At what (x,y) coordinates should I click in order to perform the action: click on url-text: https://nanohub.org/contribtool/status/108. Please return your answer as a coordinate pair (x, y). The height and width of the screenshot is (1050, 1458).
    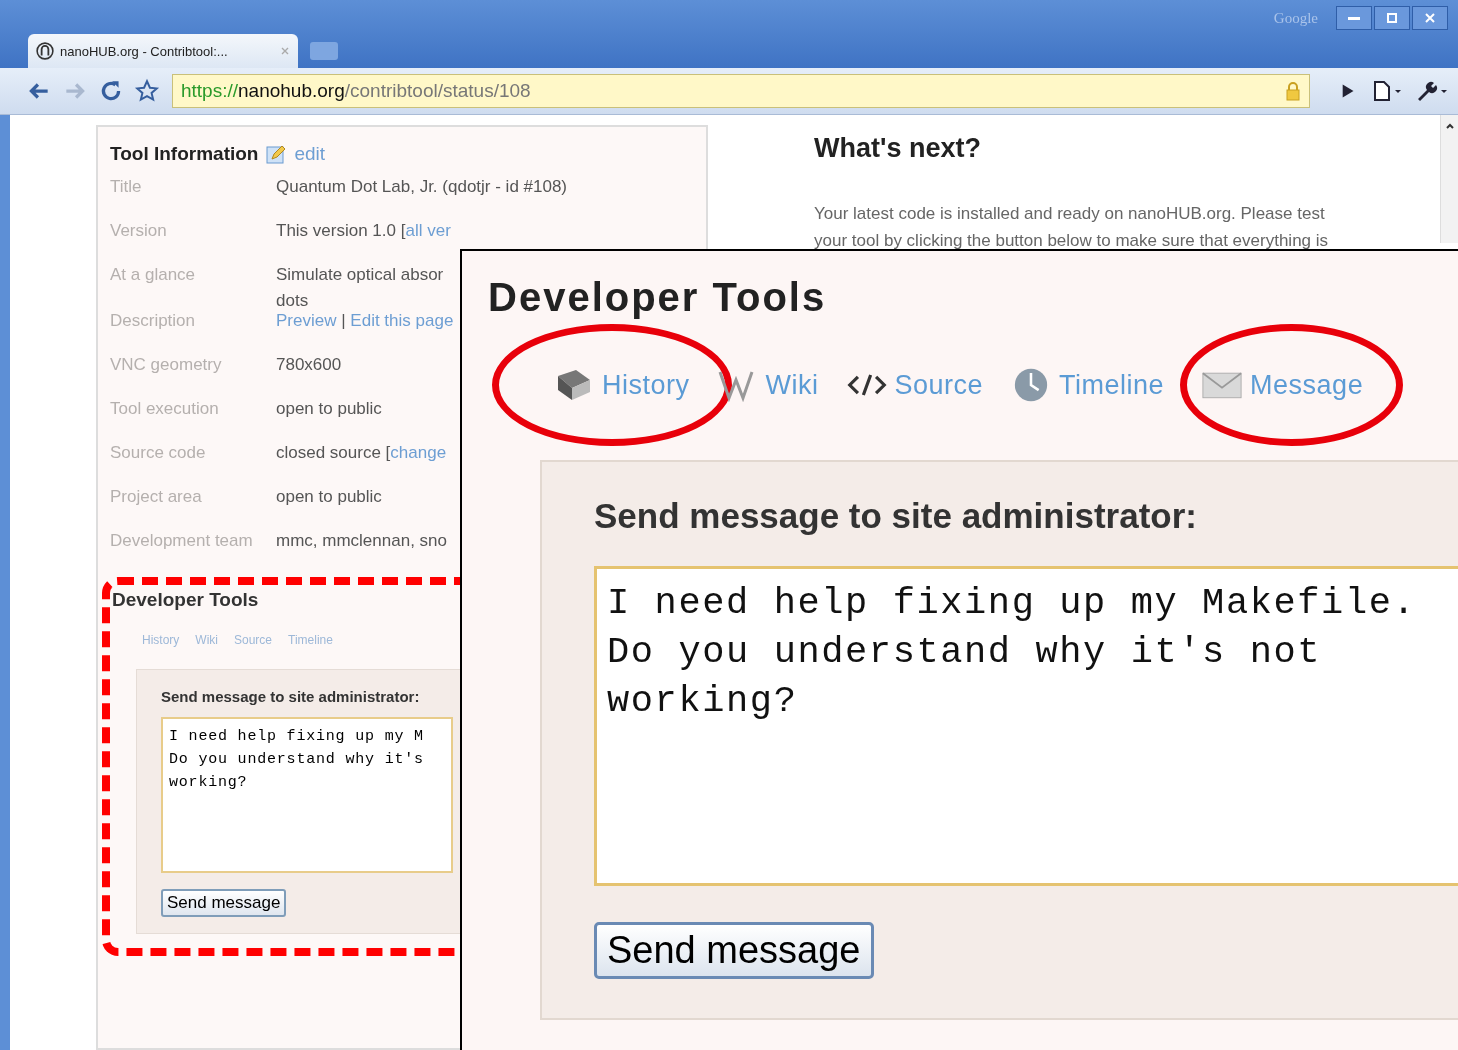
    Looking at the image, I should click on (356, 91).